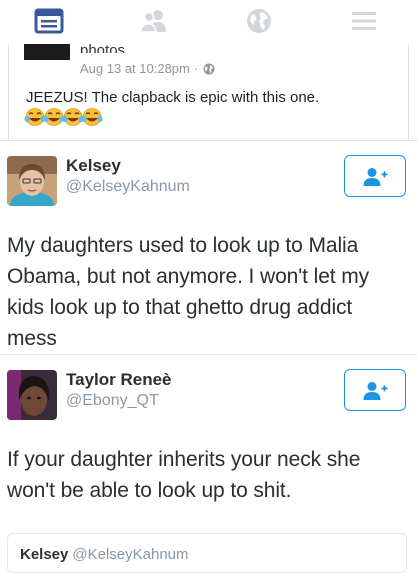 The image size is (417, 573). Describe the element at coordinates (259, 21) in the screenshot. I see `globe-icon` at that location.